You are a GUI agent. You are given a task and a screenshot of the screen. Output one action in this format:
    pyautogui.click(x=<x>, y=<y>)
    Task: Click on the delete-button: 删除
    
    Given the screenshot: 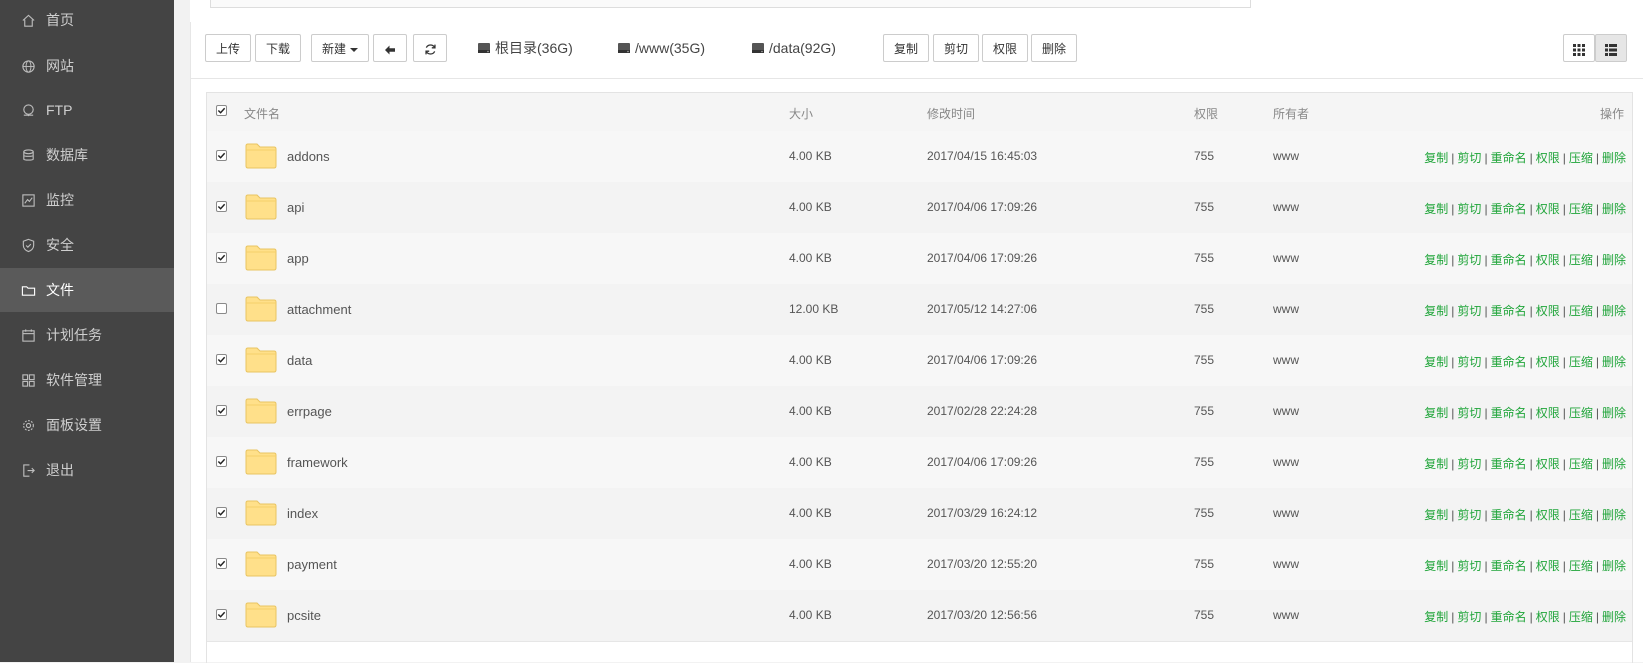 What is the action you would take?
    pyautogui.click(x=1054, y=48)
    